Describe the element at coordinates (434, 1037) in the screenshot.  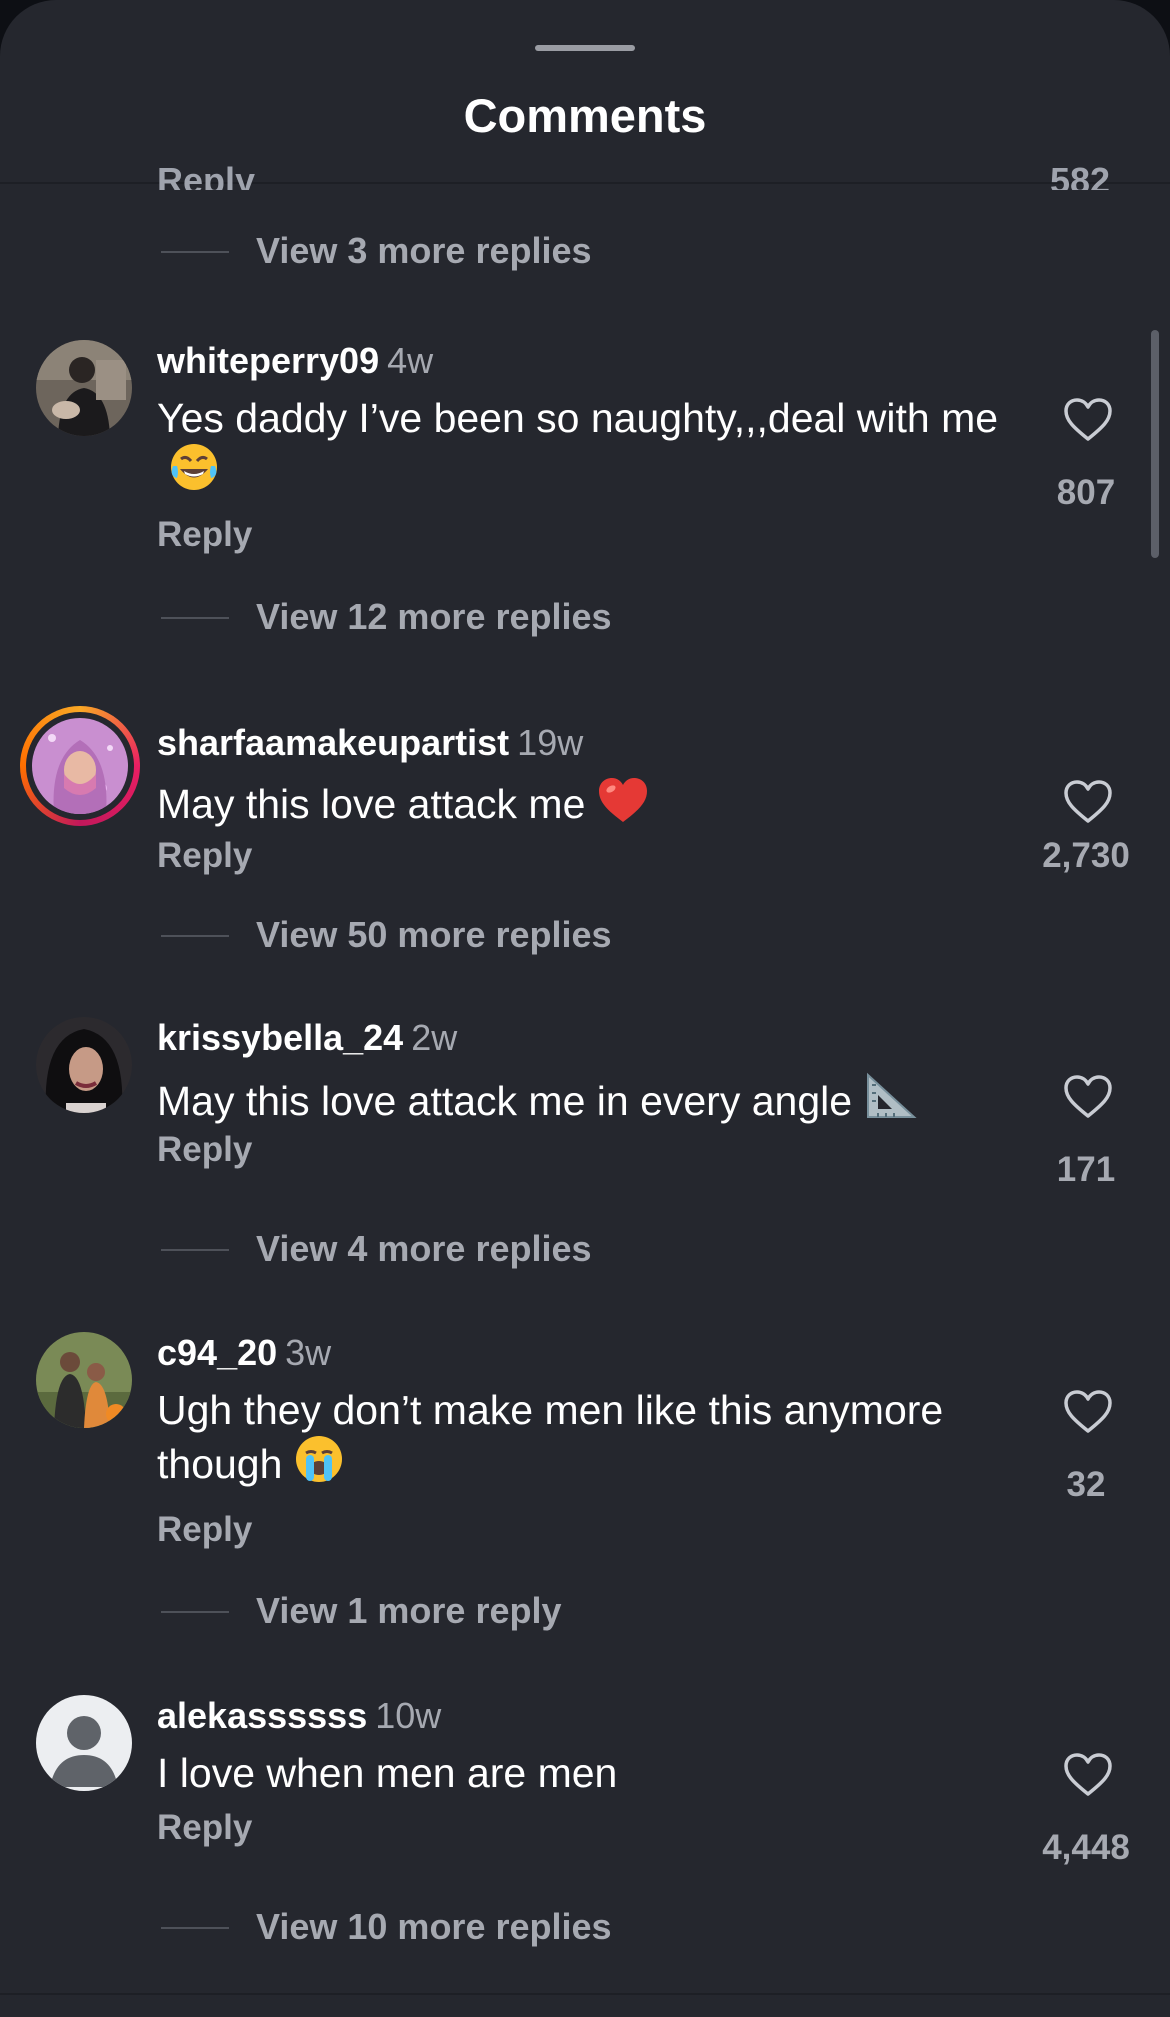
I see `timestamp: 2w` at that location.